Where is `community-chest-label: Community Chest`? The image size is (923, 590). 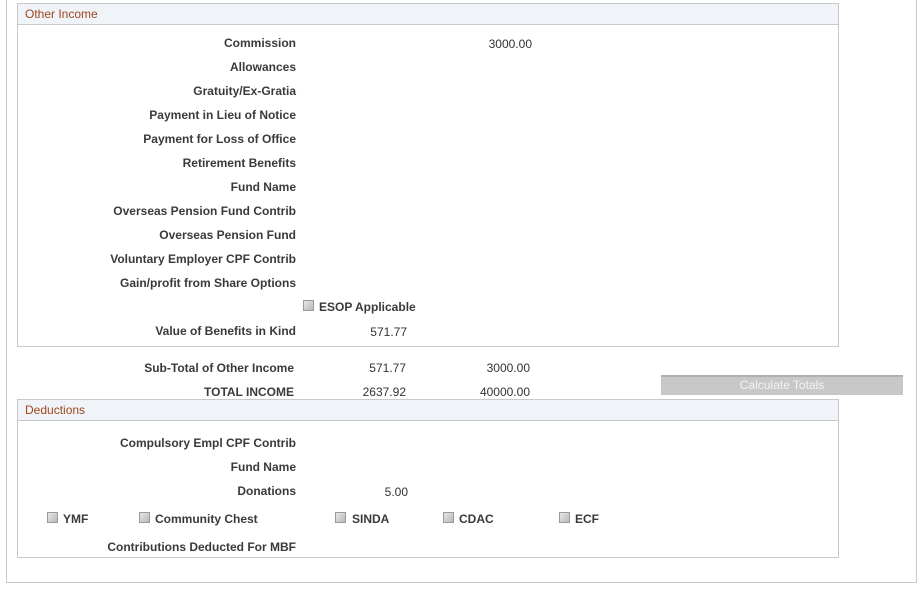 community-chest-label: Community Chest is located at coordinates (206, 519).